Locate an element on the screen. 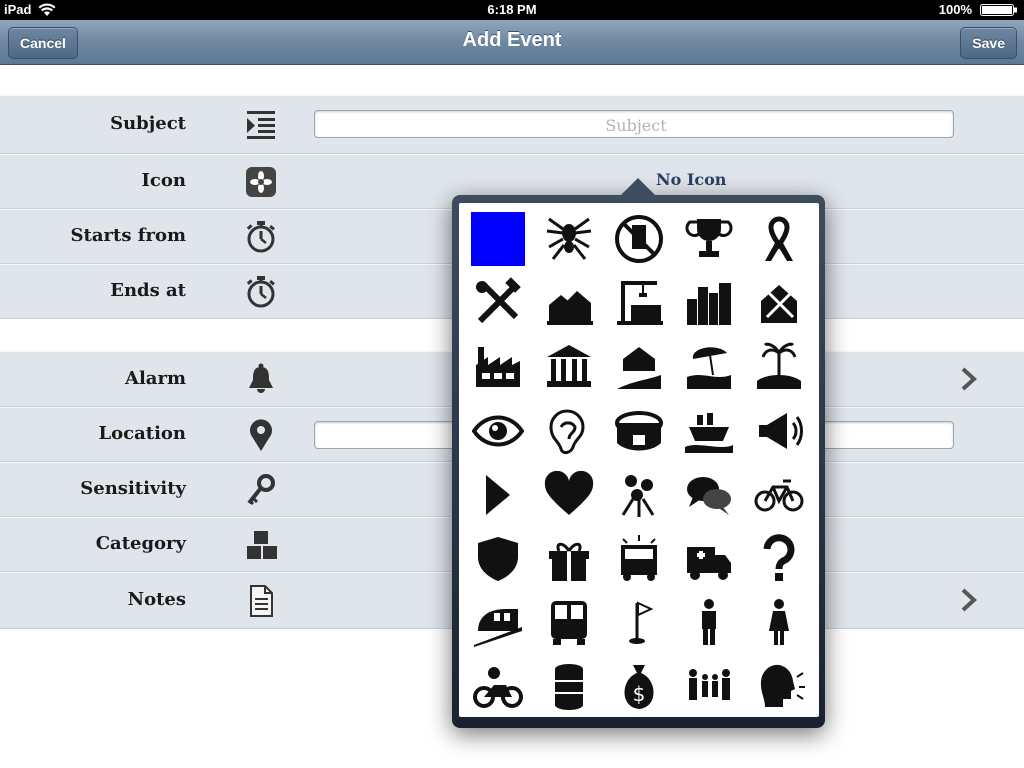 This screenshot has width=1024, height=768. icon-option-money-bag-icon: $ is located at coordinates (639, 687).